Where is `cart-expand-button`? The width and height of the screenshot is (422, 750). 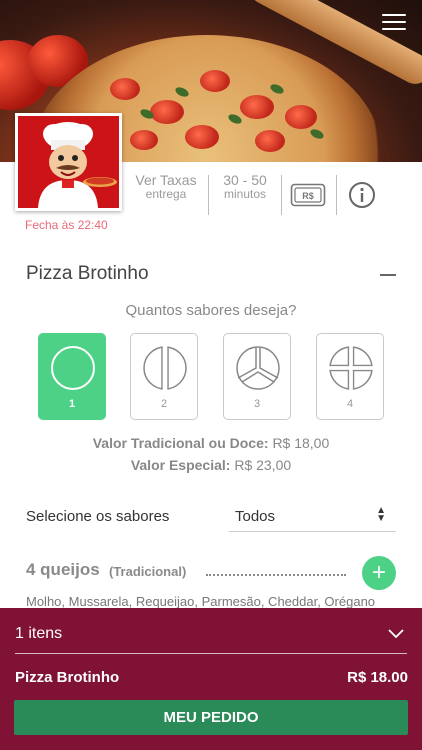 cart-expand-button is located at coordinates (396, 635).